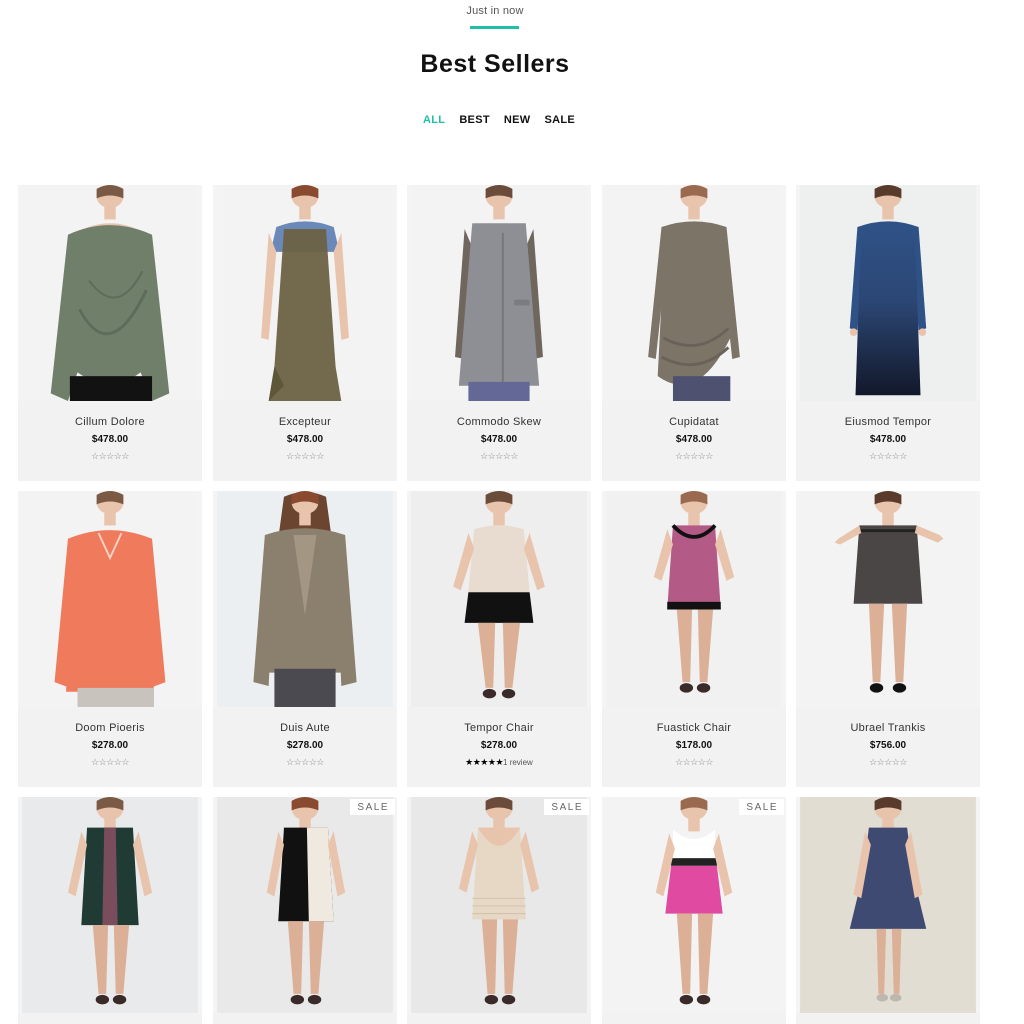  What do you see at coordinates (305, 422) in the screenshot?
I see `product-name: Excepteur` at bounding box center [305, 422].